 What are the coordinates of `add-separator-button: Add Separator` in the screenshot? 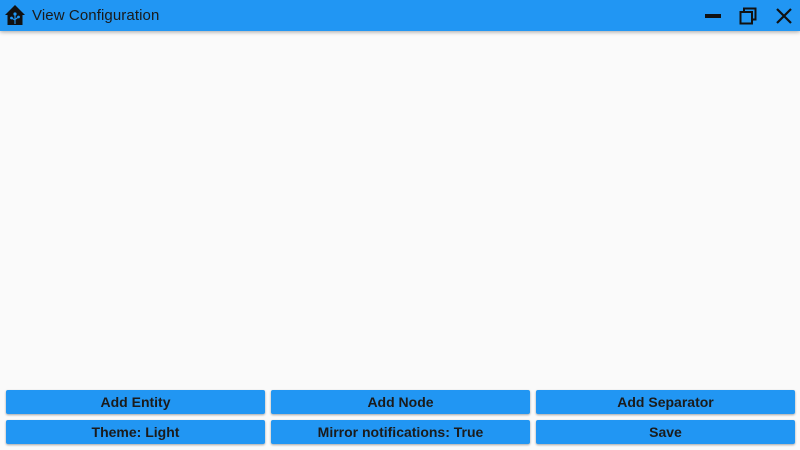 It's located at (665, 402).